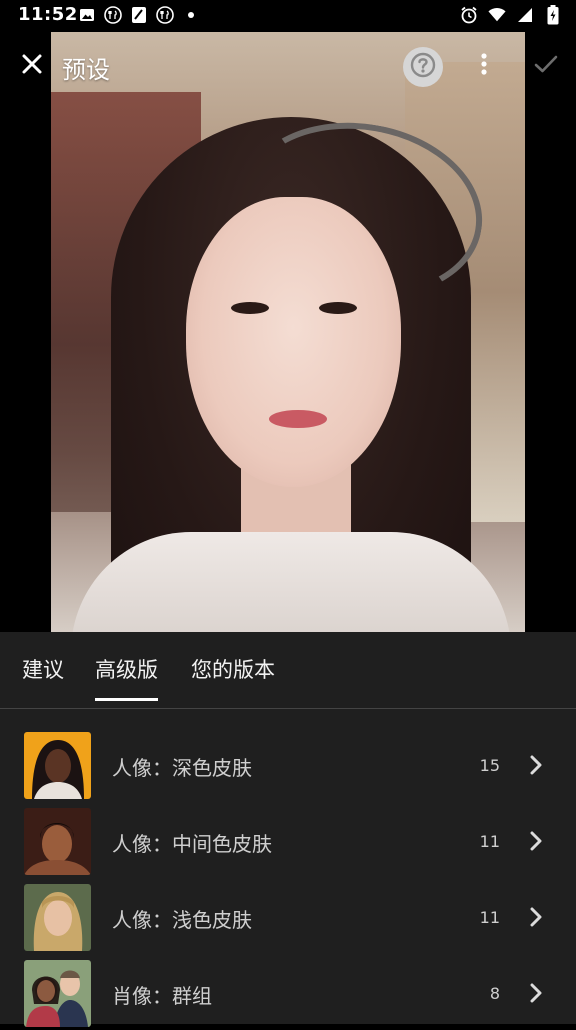 This screenshot has width=576, height=1030. I want to click on preset-label: 人像：深色皮肤, so click(182, 768).